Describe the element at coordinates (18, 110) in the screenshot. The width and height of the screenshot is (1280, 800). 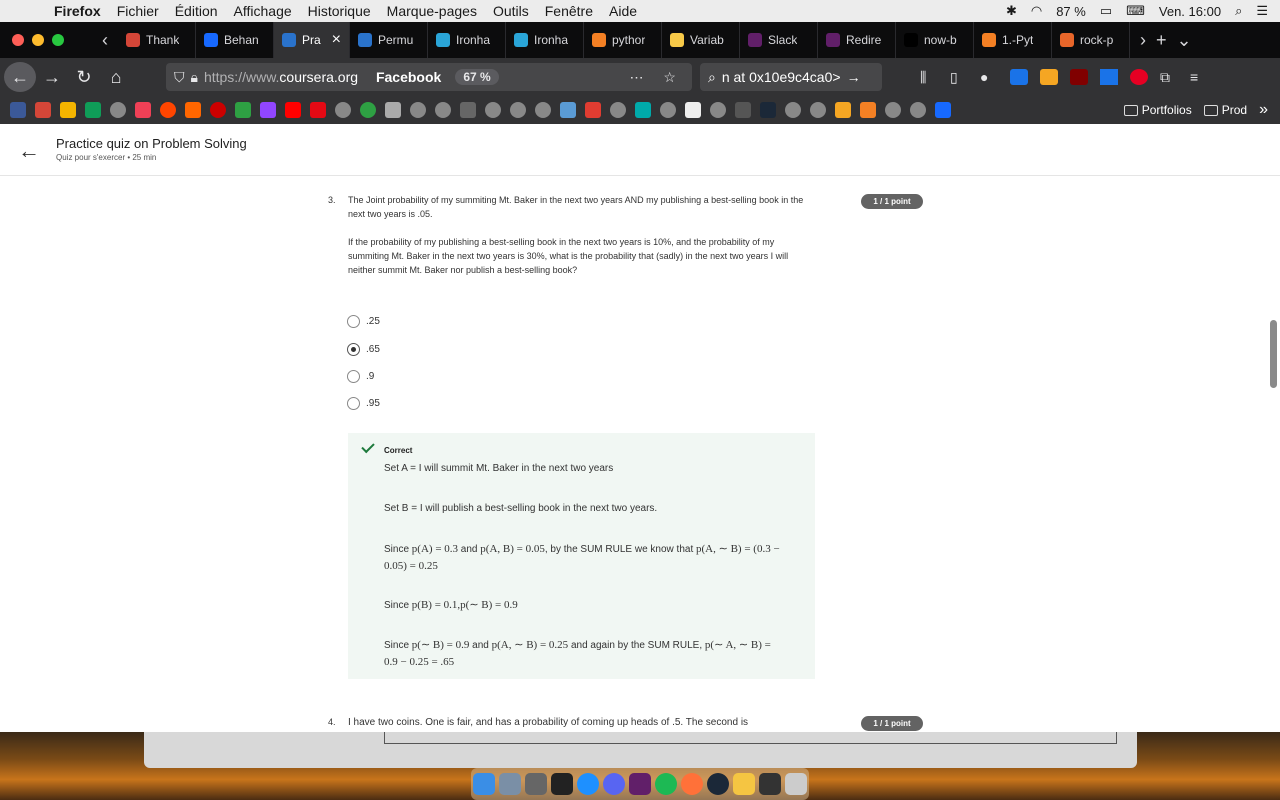
I see `bookmark-facebook-icon` at that location.